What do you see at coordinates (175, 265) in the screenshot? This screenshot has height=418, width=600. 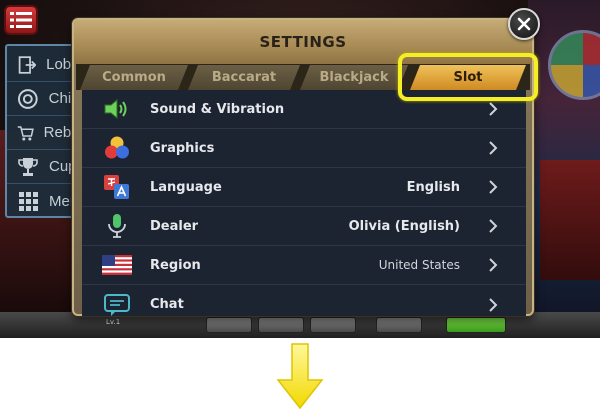 I see `row-label: Region` at bounding box center [175, 265].